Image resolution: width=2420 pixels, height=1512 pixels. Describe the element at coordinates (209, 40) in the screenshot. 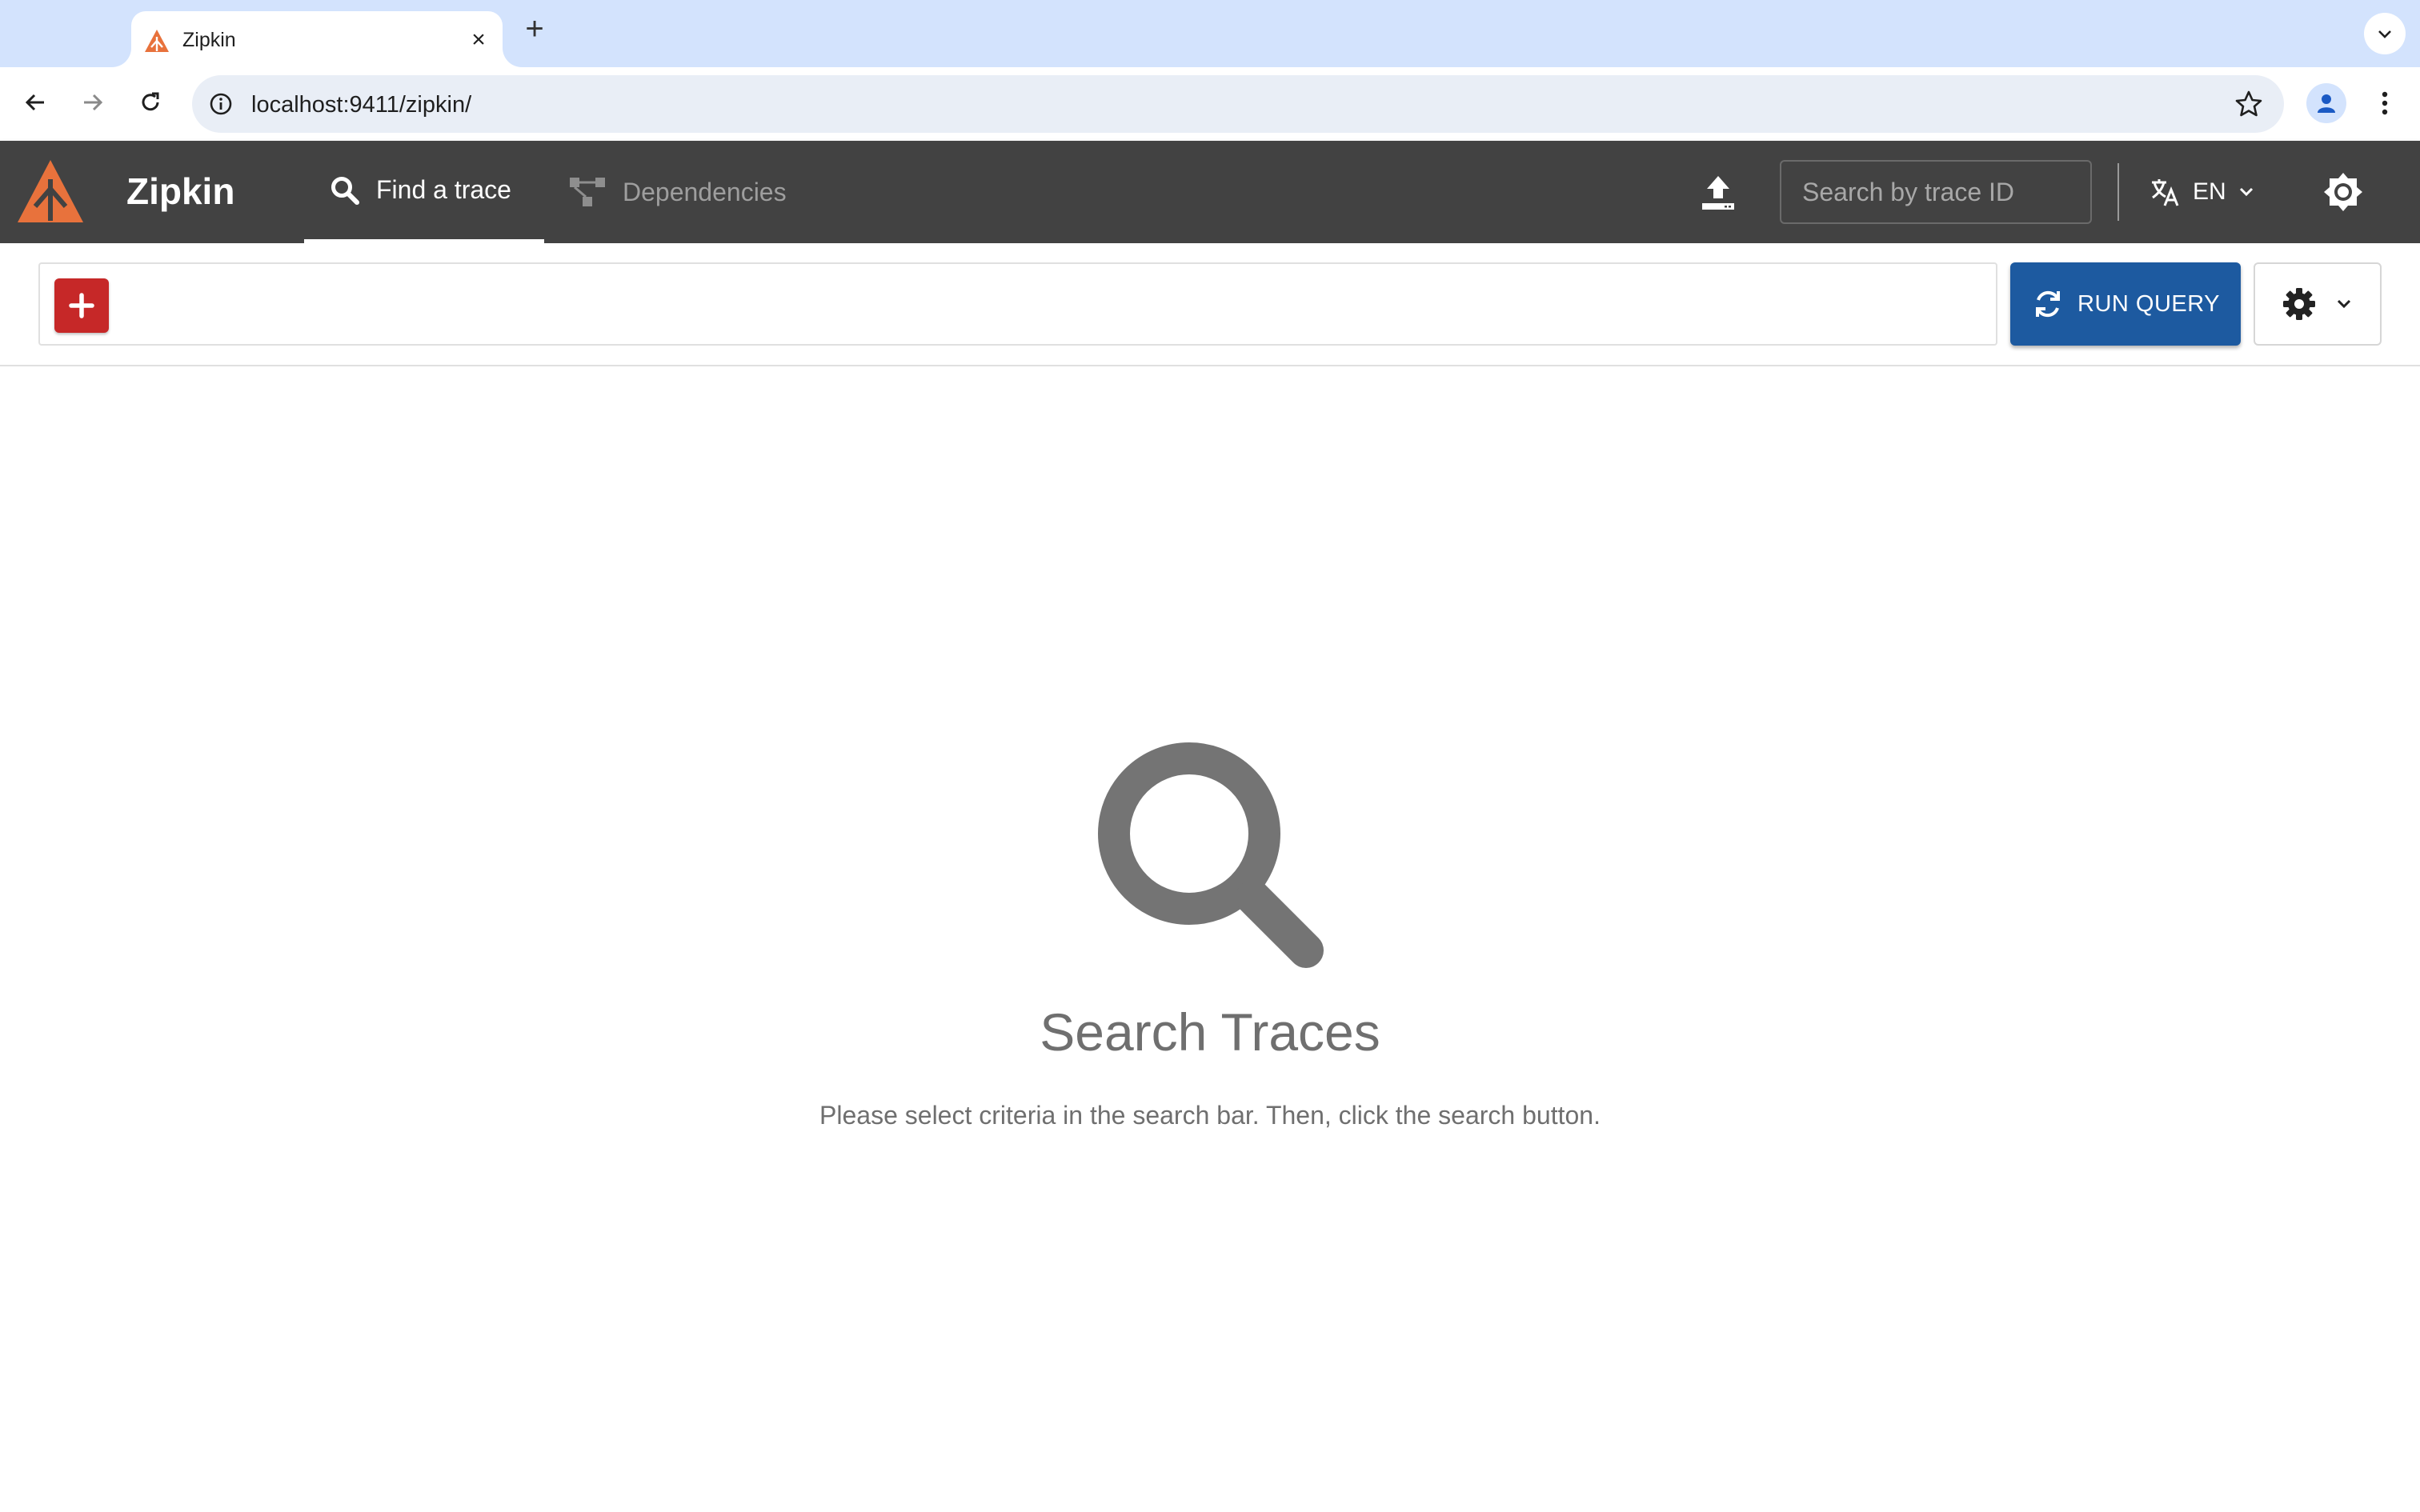

I see `tab-title: Zipkin` at that location.